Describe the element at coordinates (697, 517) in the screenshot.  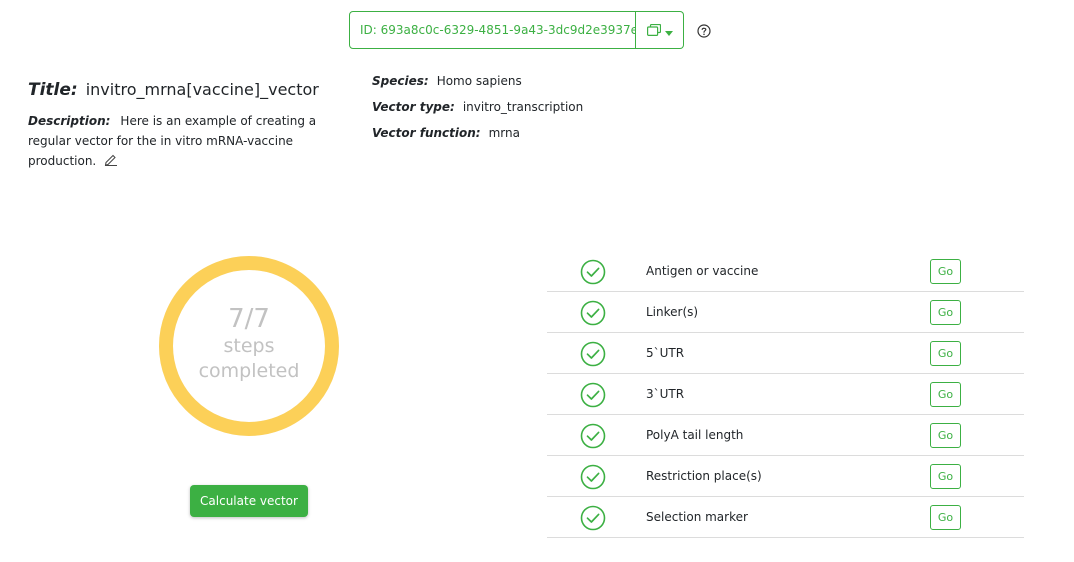
I see `step-label: Selection marker` at that location.